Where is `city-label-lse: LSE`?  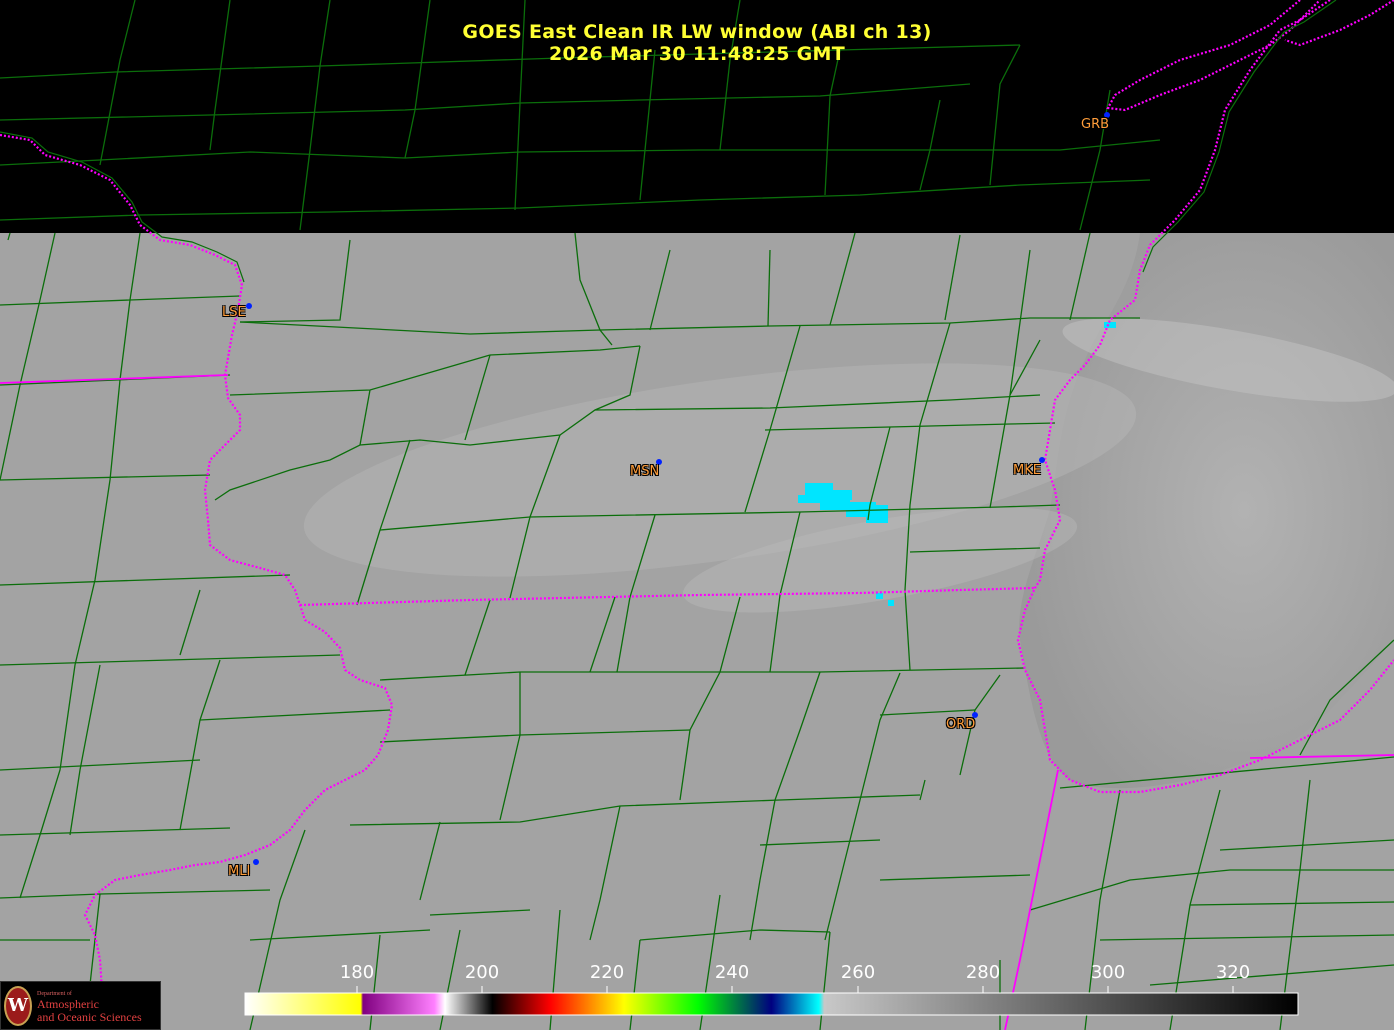
city-label-lse: LSE is located at coordinates (234, 312).